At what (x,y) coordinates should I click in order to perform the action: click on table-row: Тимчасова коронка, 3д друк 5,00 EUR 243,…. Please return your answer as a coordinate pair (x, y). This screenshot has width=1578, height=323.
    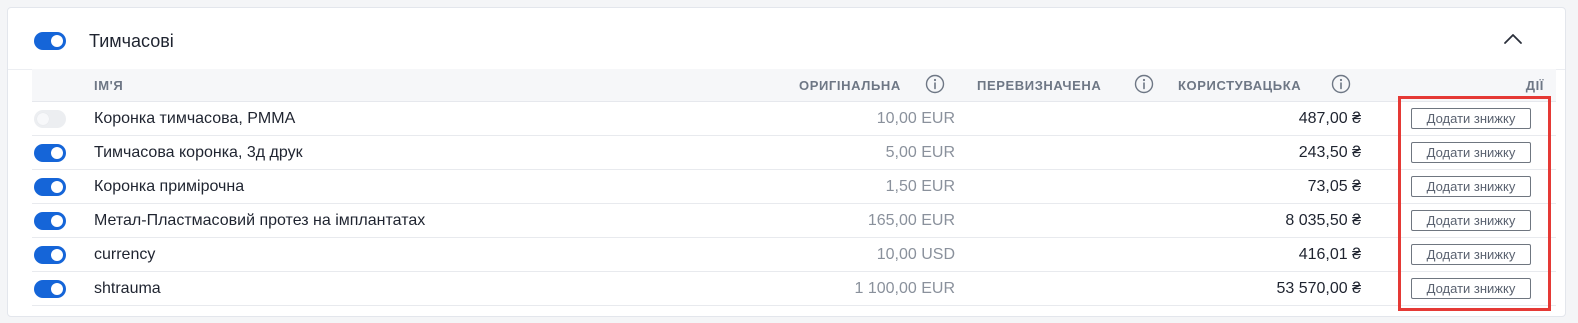
    Looking at the image, I should click on (794, 153).